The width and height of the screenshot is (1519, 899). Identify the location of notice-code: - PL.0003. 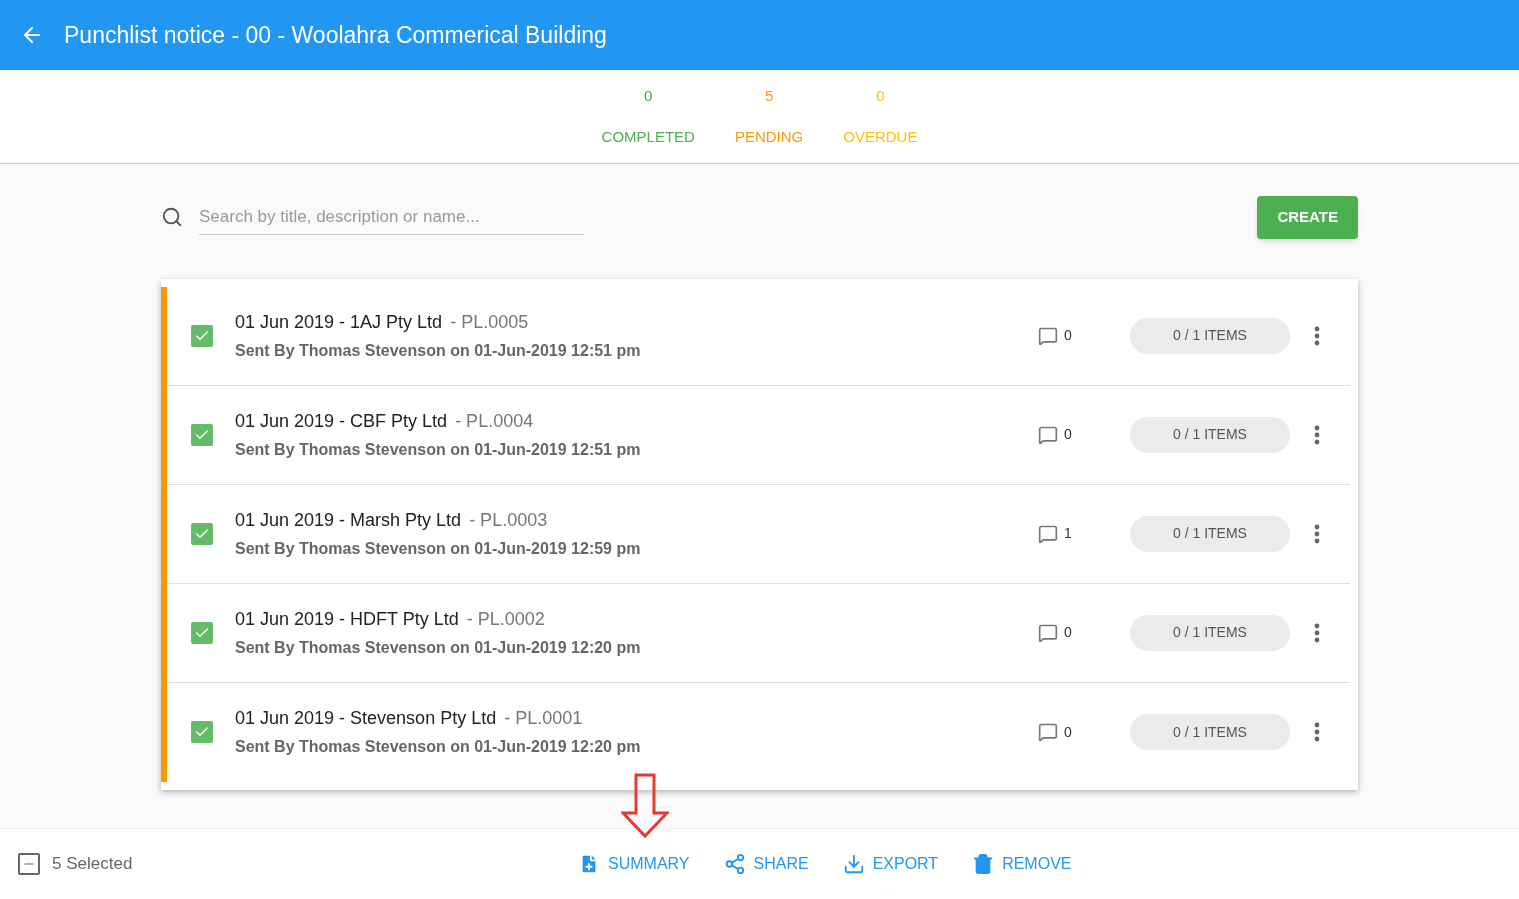
(508, 520).